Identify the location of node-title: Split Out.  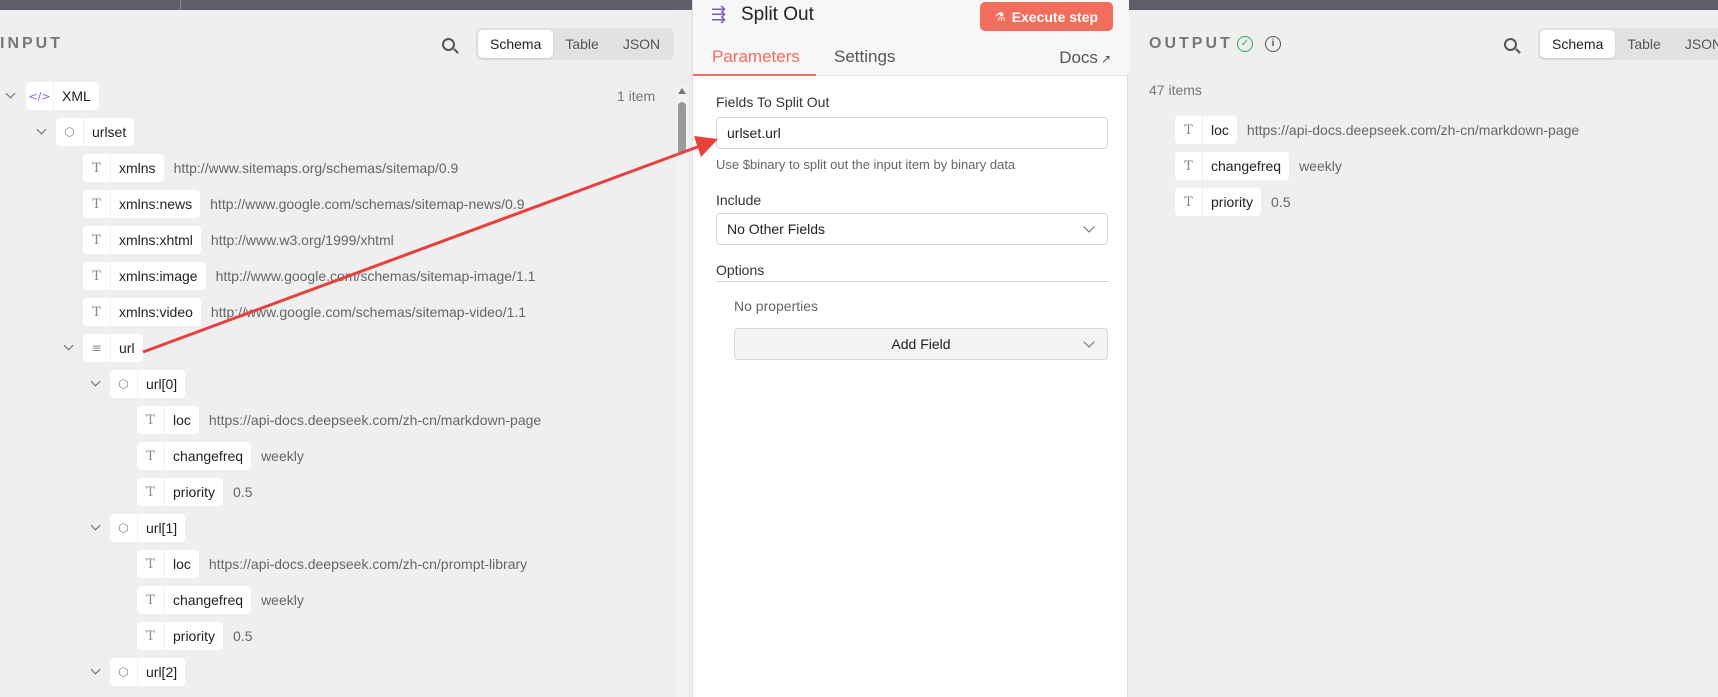
(777, 15).